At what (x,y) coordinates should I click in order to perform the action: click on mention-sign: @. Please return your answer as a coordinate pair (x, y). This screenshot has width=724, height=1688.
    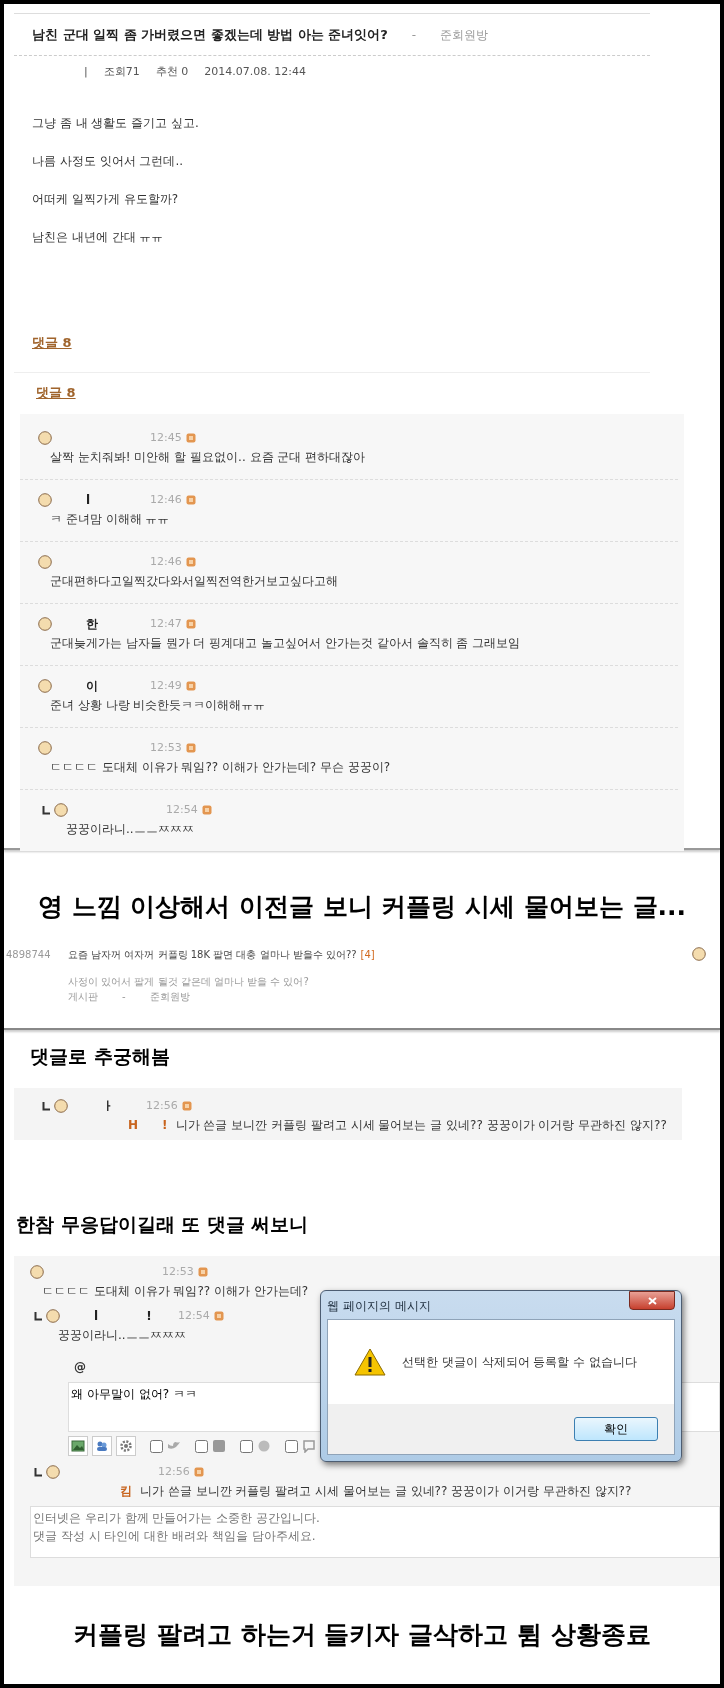
    Looking at the image, I should click on (80, 1367).